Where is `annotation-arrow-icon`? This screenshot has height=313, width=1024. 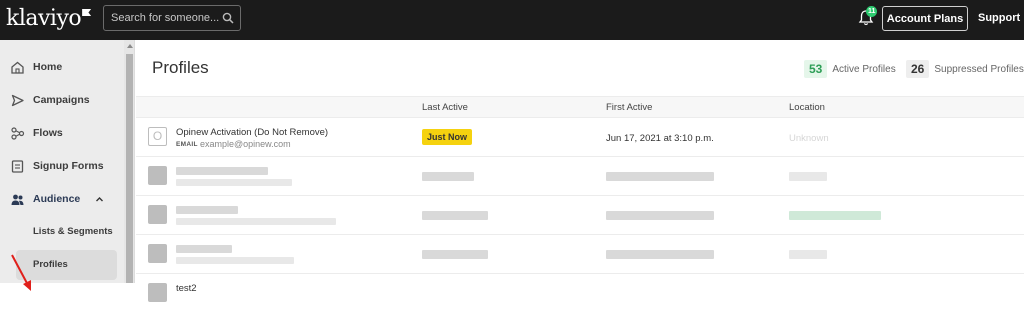
annotation-arrow-icon is located at coordinates (21, 272).